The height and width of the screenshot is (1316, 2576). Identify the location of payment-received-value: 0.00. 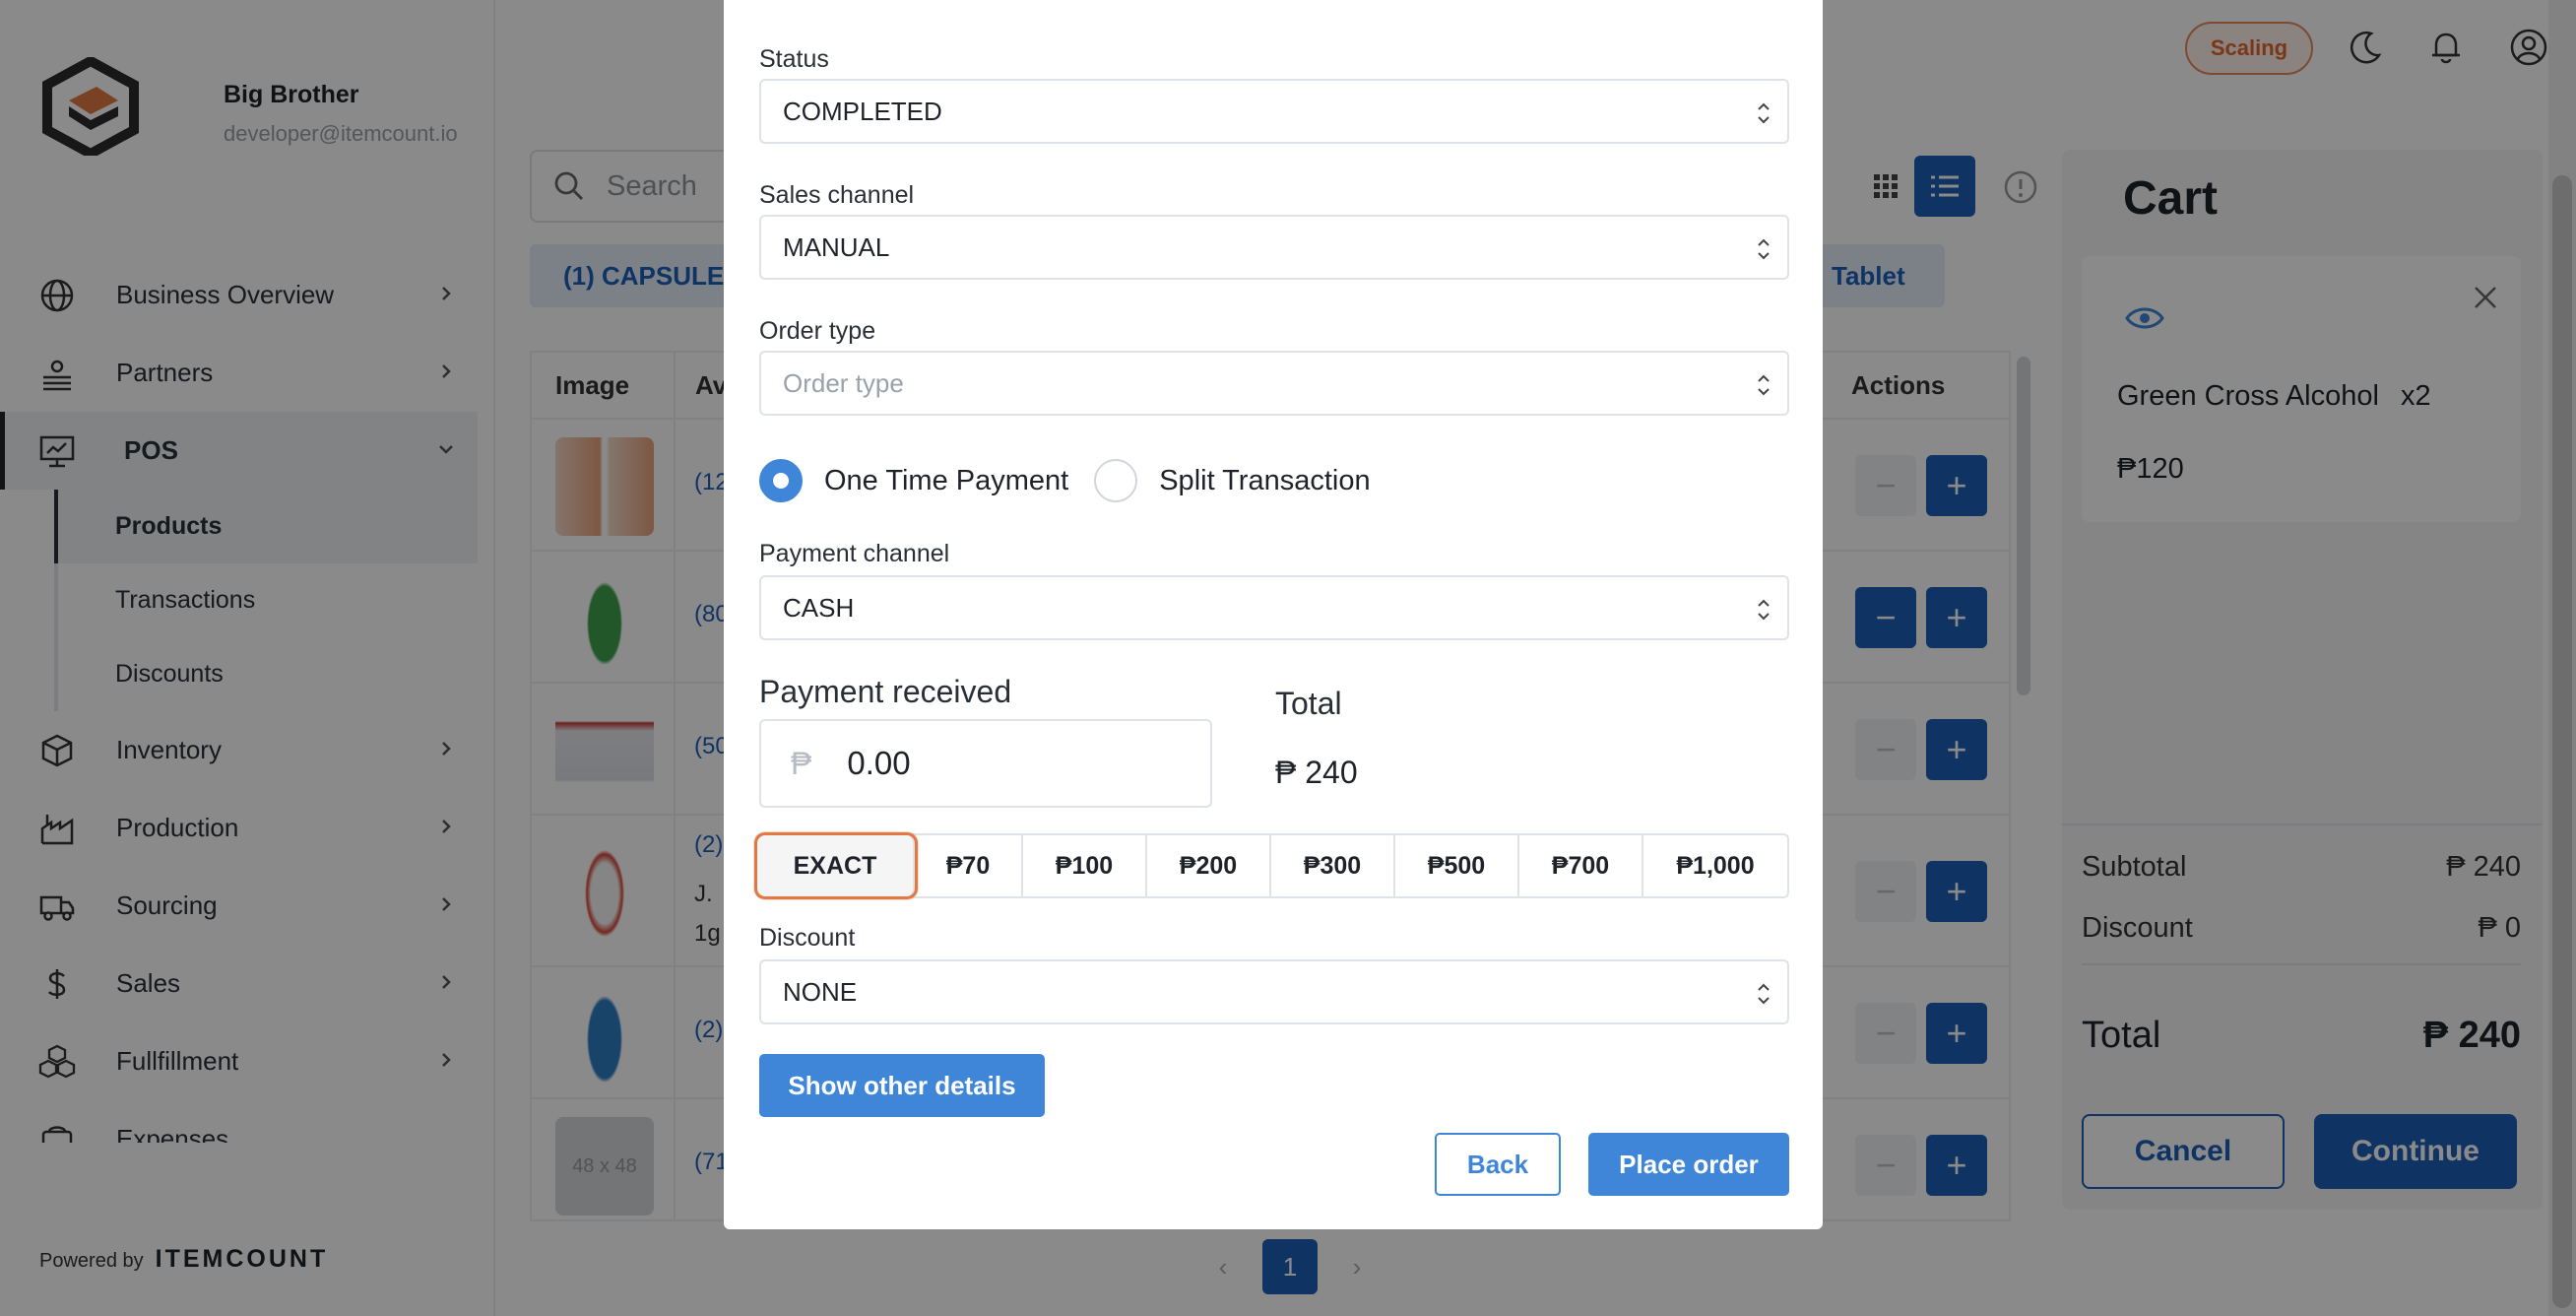
(879, 763).